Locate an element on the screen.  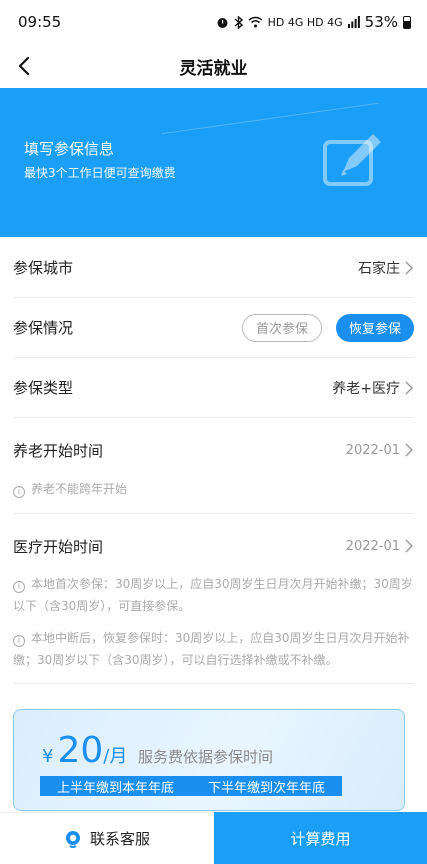
battery-percent: 53% is located at coordinates (381, 22).